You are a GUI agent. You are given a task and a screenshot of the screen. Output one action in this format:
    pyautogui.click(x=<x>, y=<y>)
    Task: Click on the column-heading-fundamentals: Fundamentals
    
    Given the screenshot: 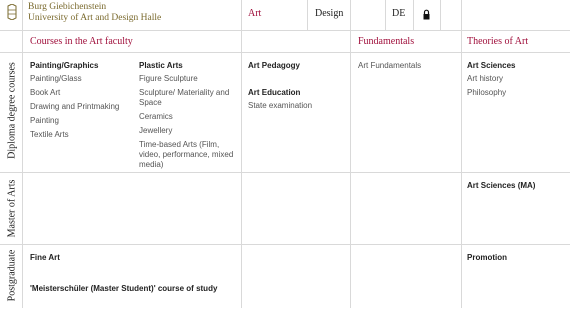 What is the action you would take?
    pyautogui.click(x=386, y=41)
    